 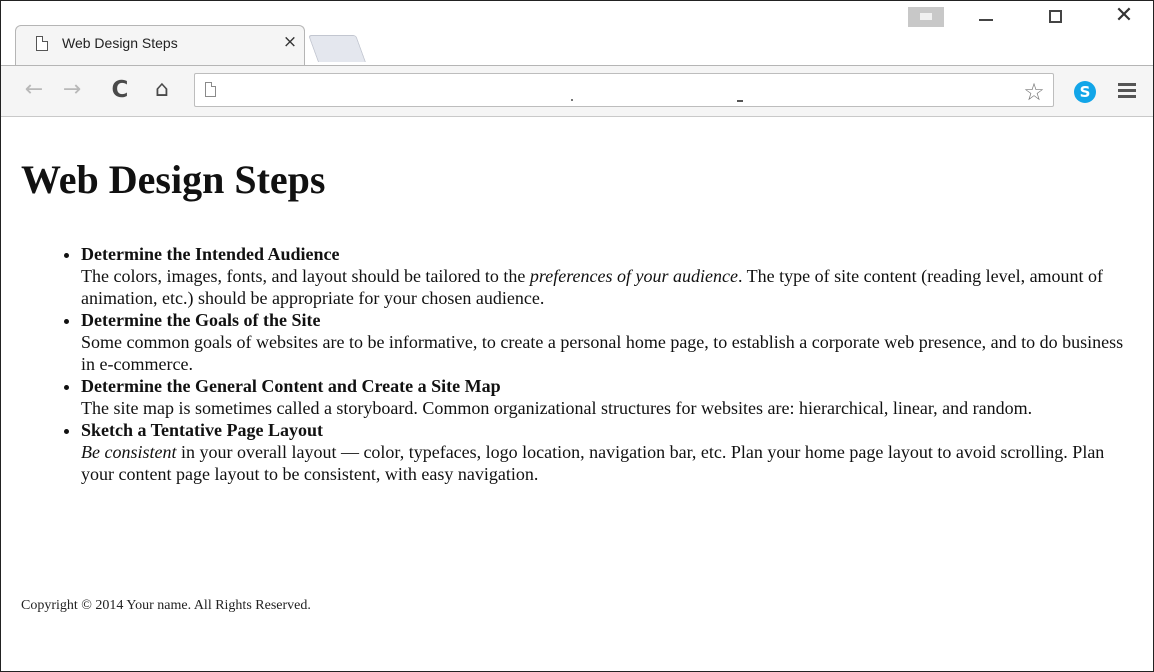 I want to click on browser-toolbar: ← → C ⌂ ☆ S, so click(x=577, y=91).